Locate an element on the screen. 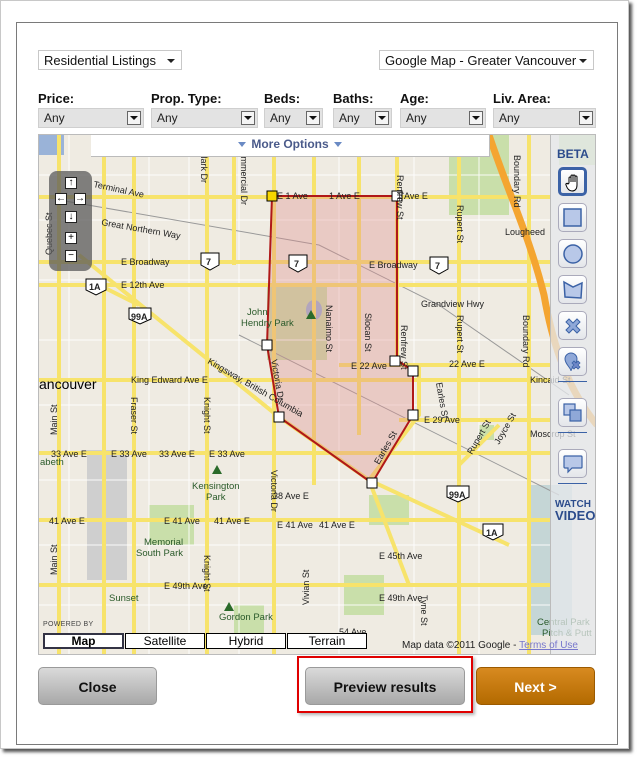  arrow-down-icon: ↓ is located at coordinates (71, 216).